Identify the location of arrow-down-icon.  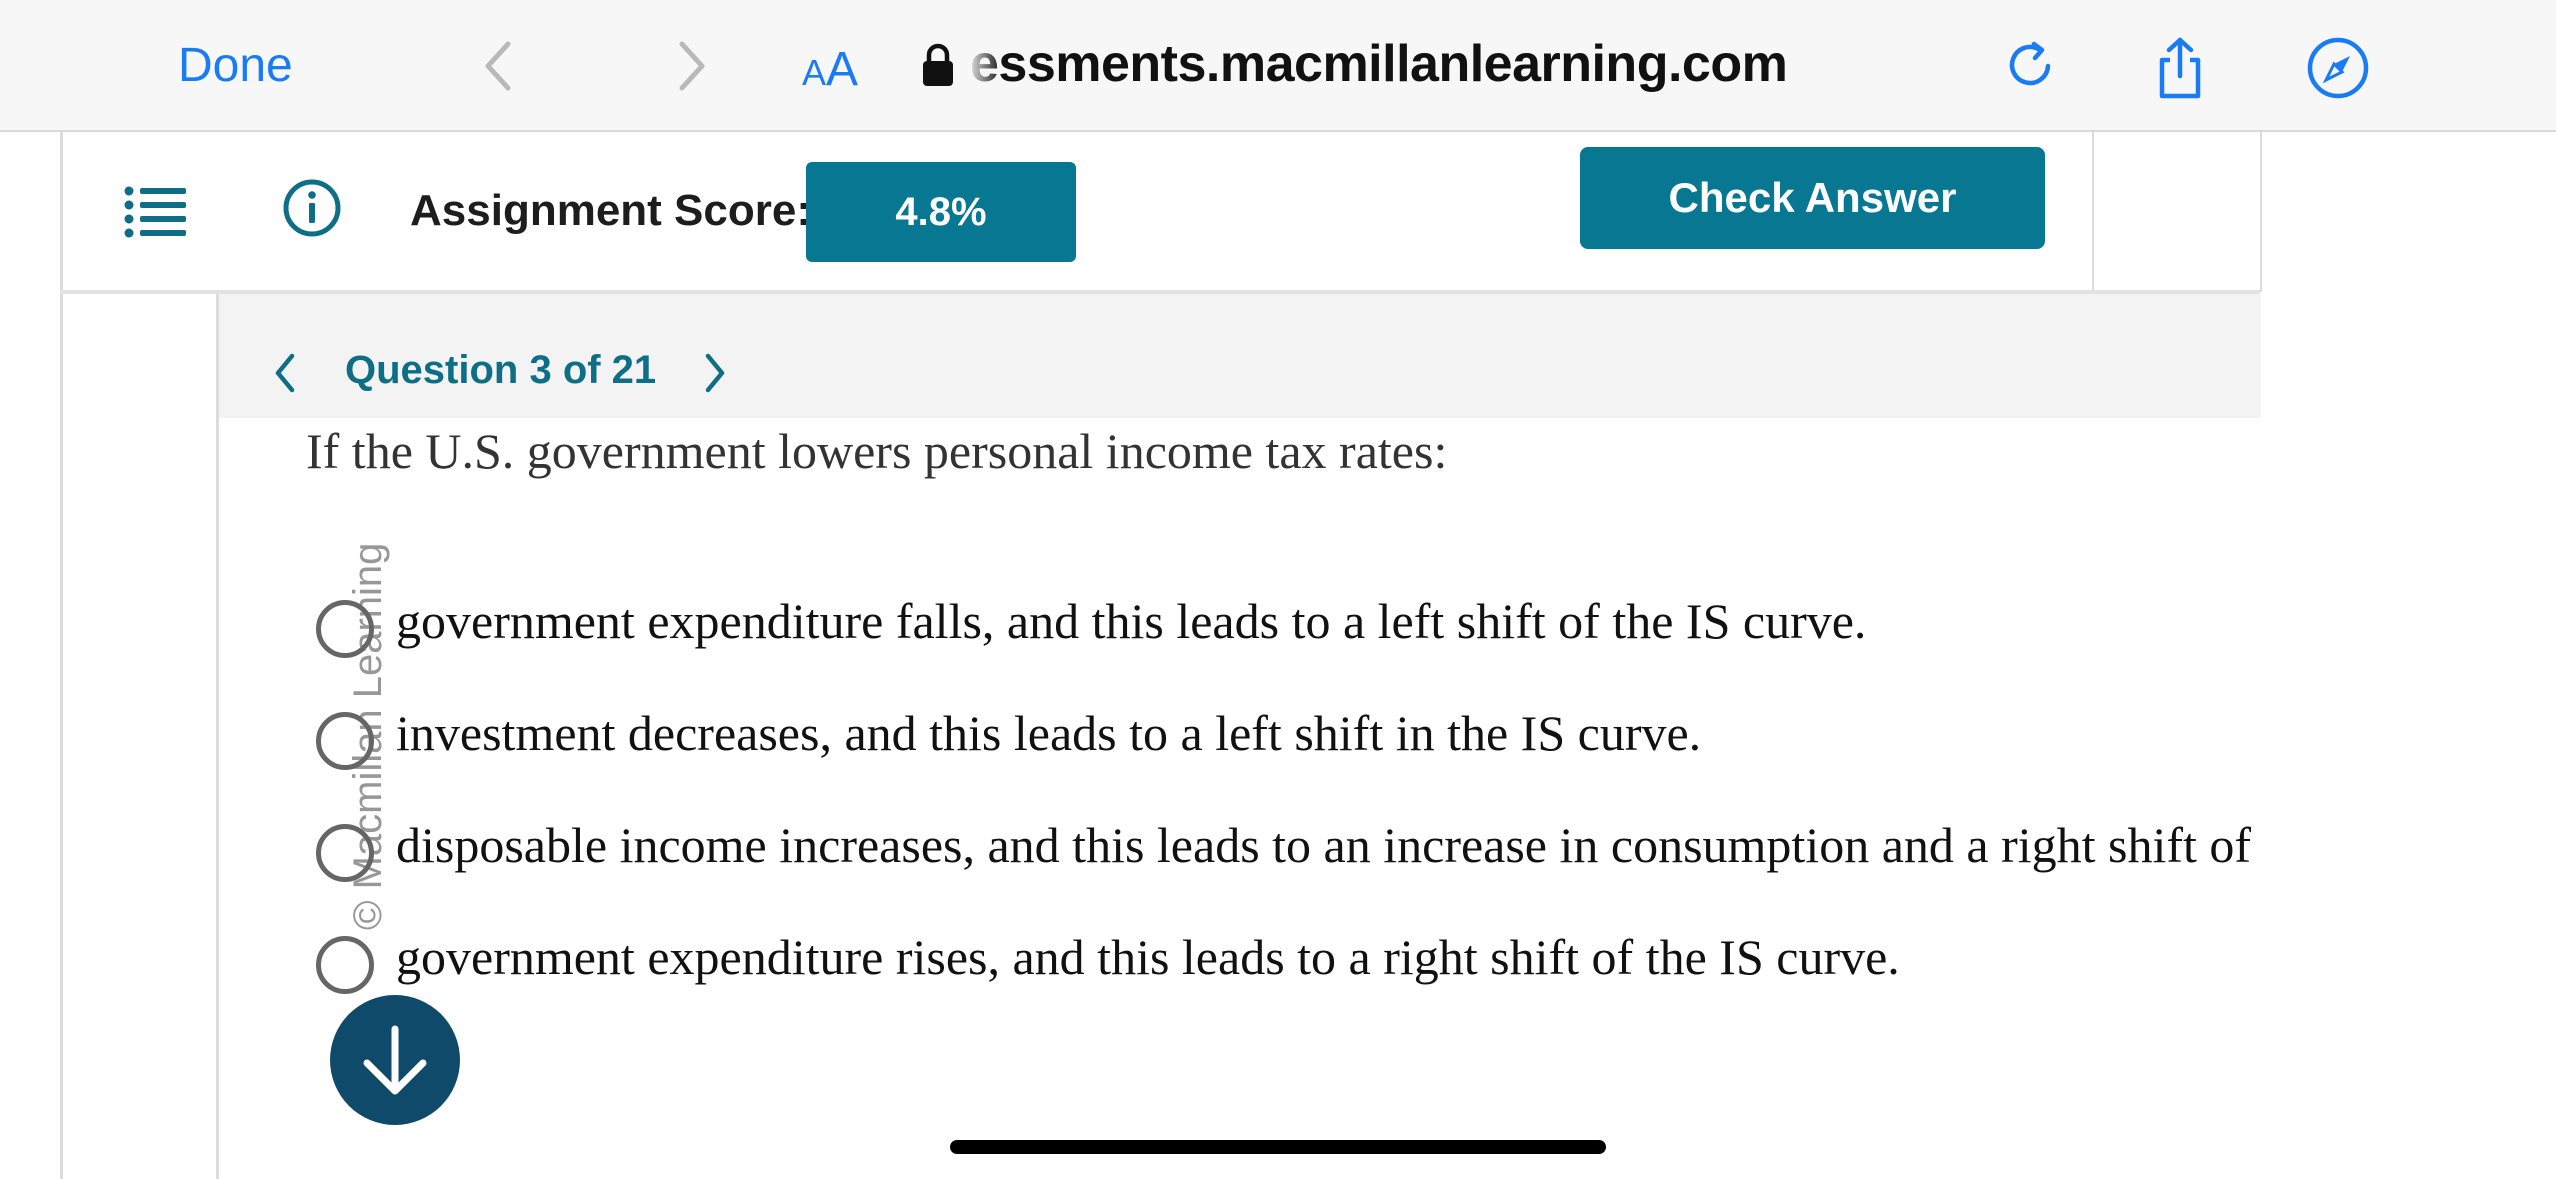
(395, 1060).